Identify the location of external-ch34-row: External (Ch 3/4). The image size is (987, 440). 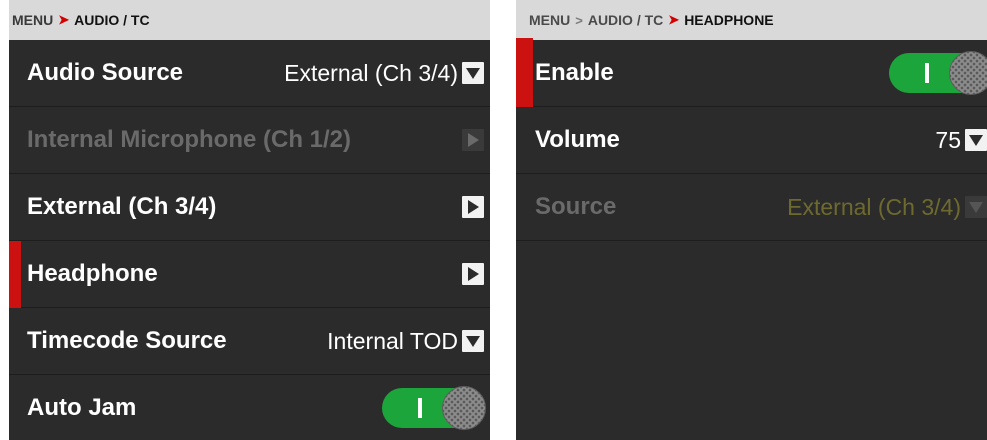
(249, 207).